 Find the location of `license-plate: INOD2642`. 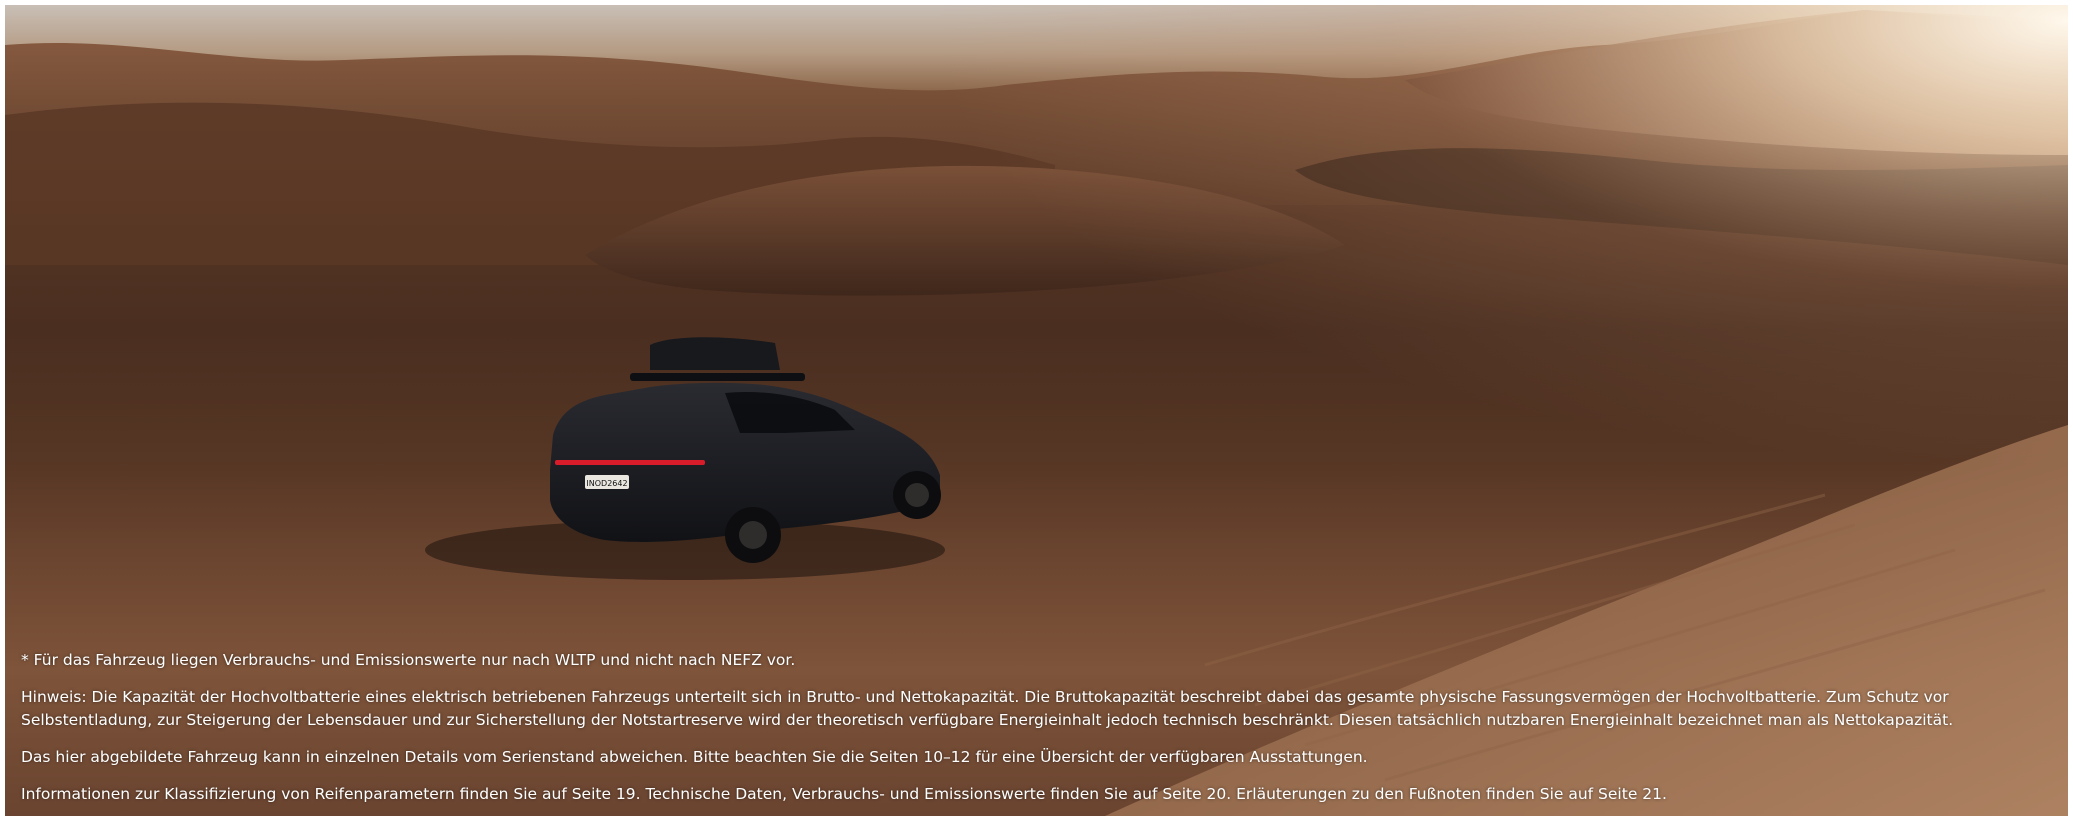

license-plate: INOD2642 is located at coordinates (606, 483).